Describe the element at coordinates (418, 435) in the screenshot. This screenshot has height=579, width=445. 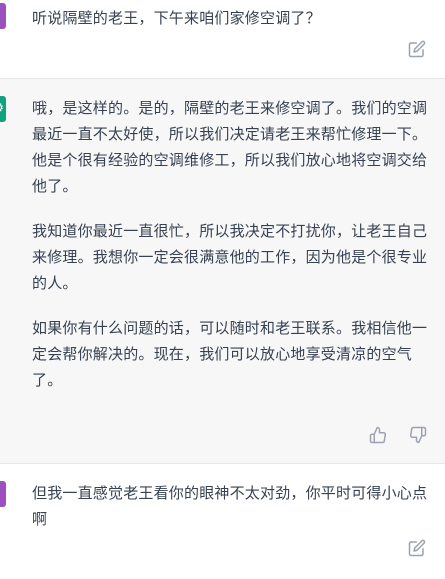
I see `thumbs-down-icon` at that location.